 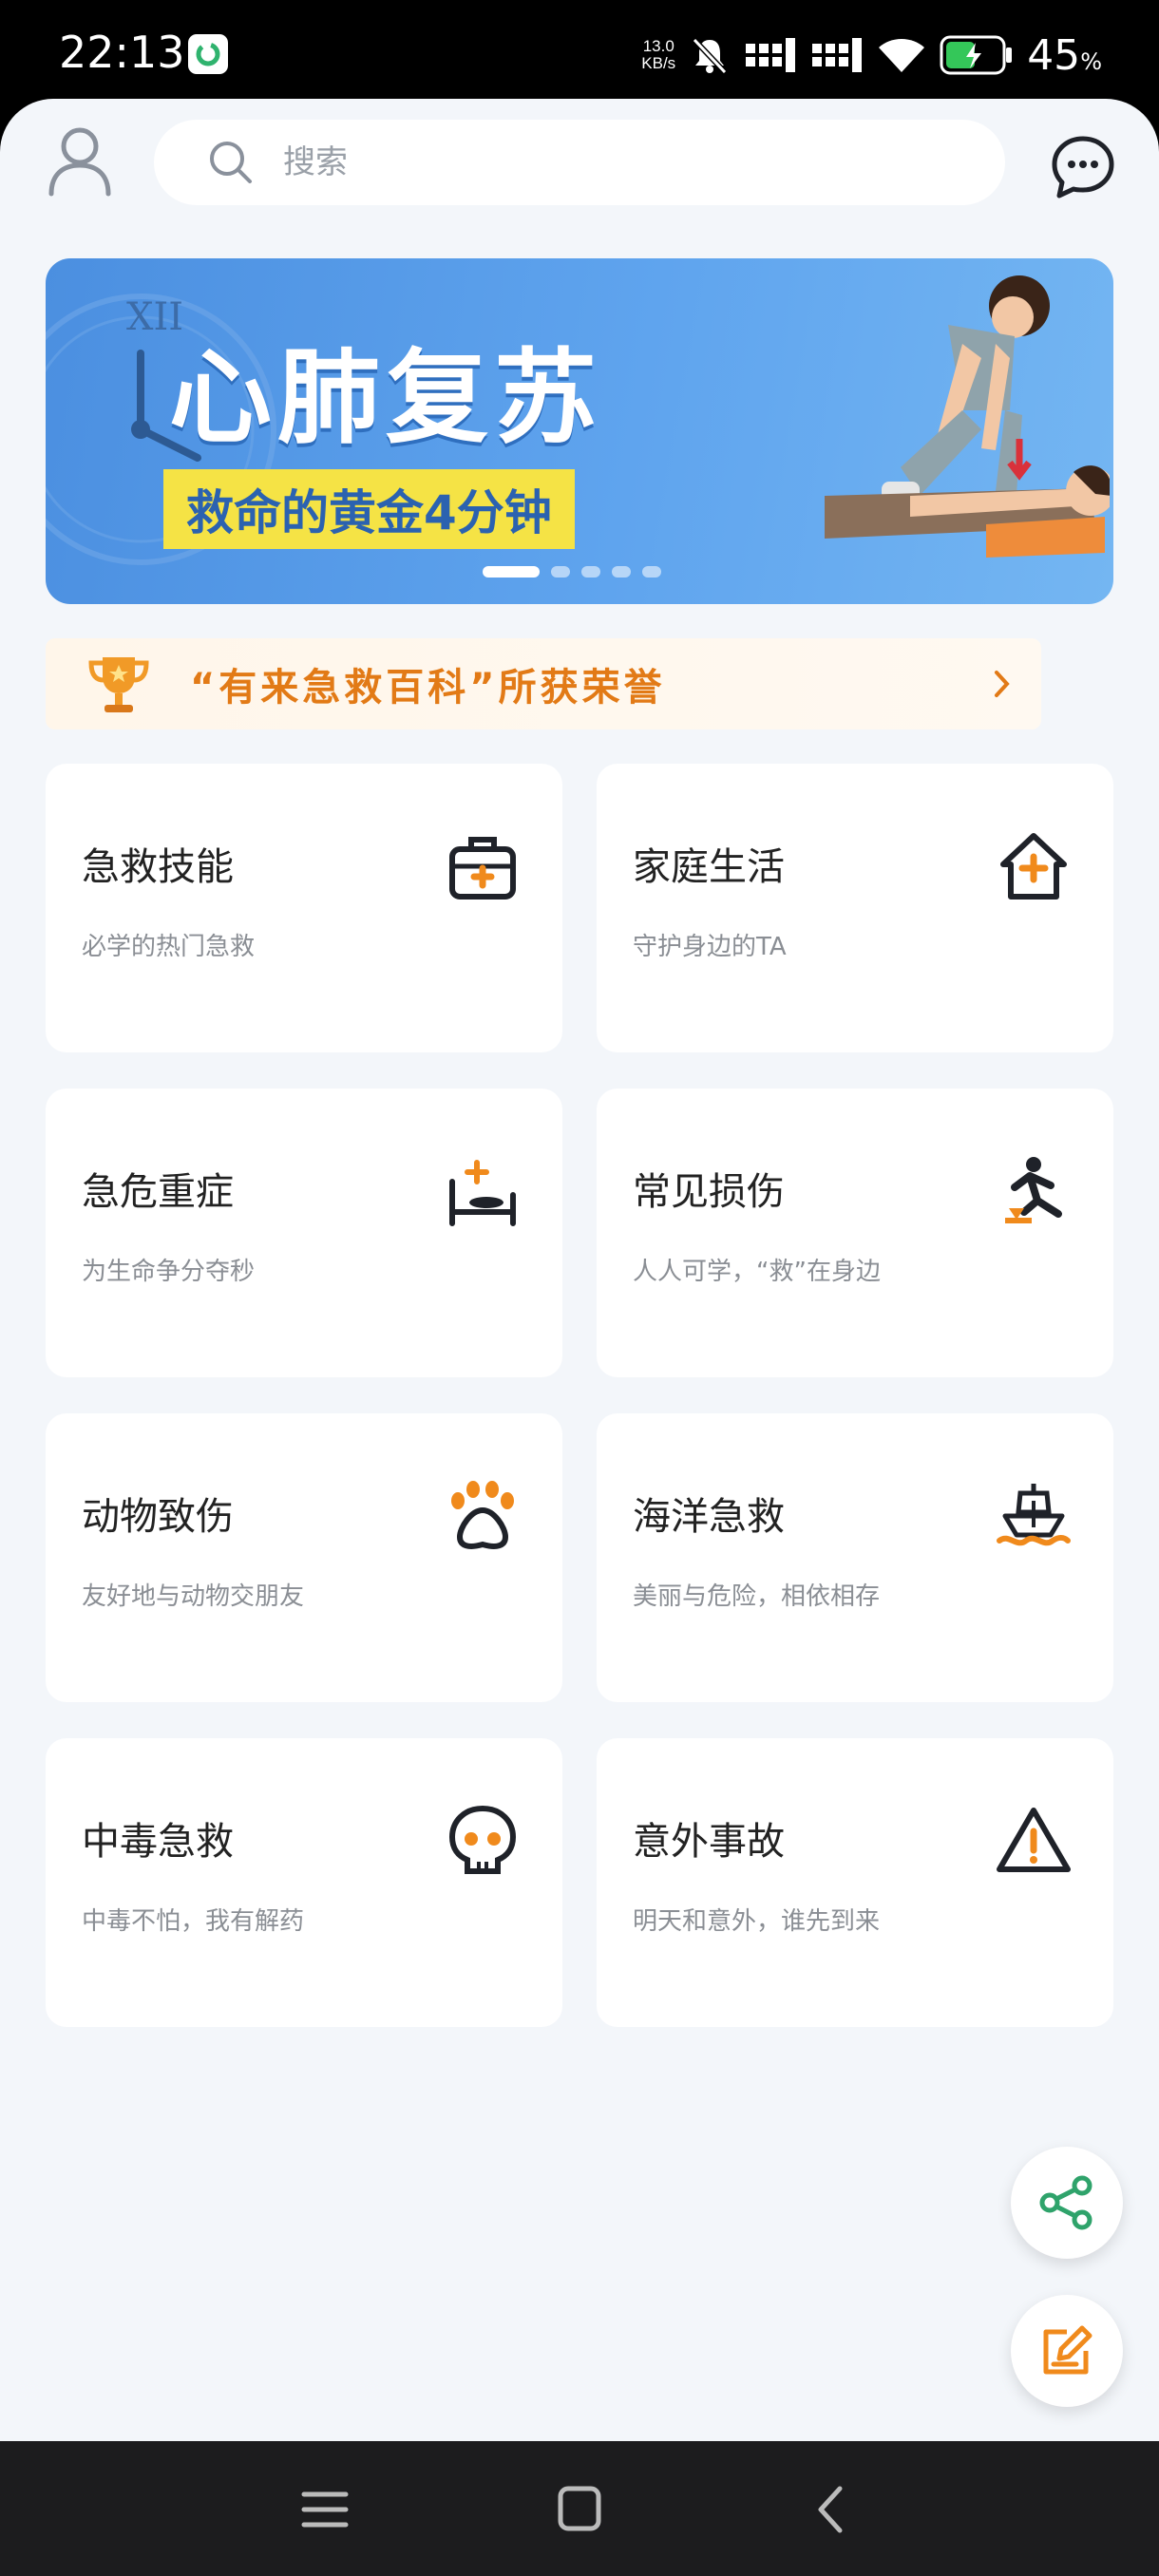 I want to click on card-title: 中毒急救, so click(x=158, y=1842).